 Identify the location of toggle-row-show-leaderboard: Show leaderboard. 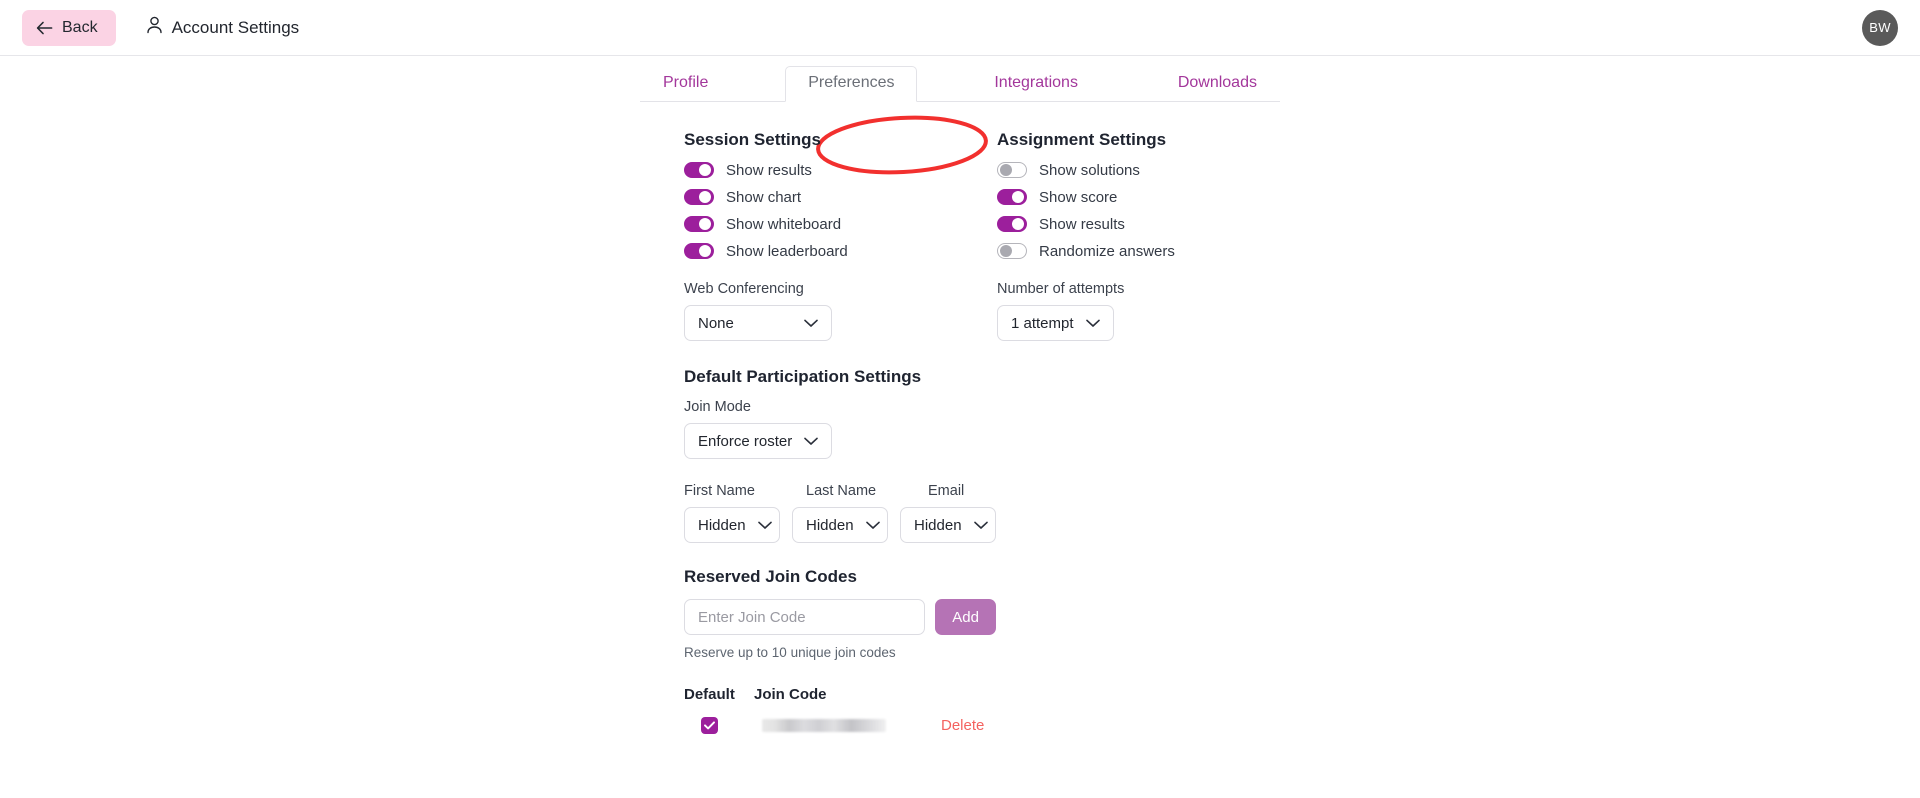
(840, 251).